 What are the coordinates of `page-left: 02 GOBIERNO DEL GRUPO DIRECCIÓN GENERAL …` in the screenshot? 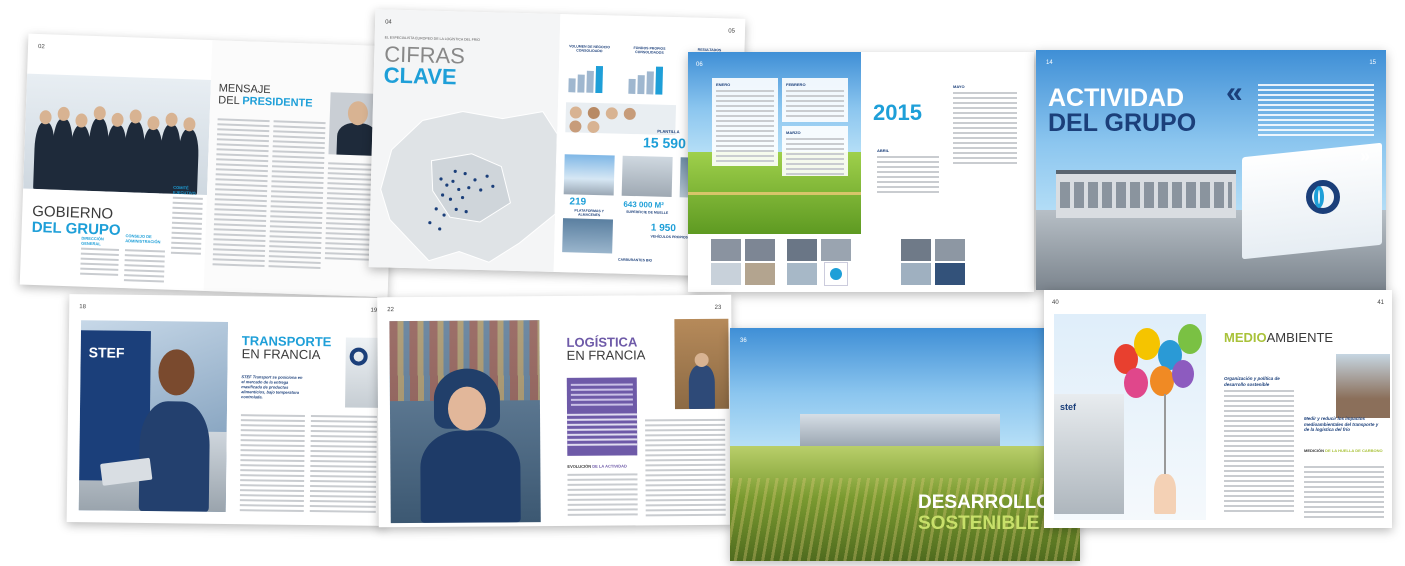 It's located at (116, 162).